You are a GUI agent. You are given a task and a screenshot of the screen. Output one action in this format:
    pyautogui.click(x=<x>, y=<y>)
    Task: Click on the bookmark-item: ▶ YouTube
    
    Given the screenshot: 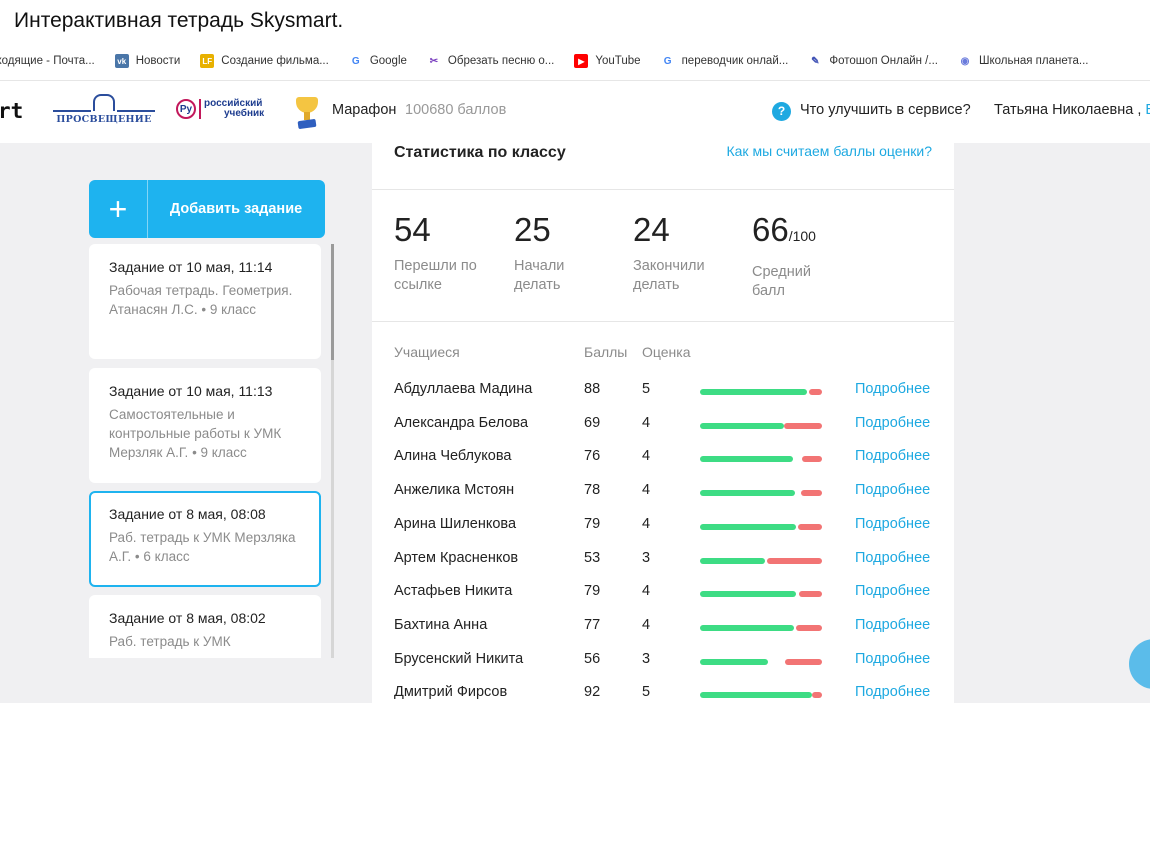 What is the action you would take?
    pyautogui.click(x=607, y=61)
    